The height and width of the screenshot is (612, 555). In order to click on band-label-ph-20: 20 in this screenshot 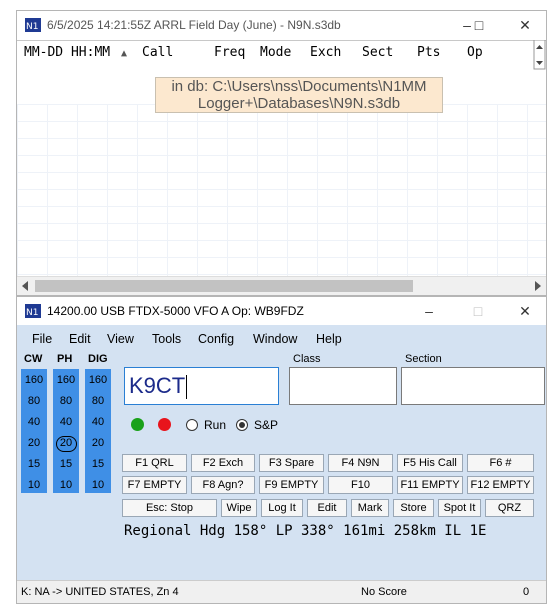, I will do `click(66, 443)`.